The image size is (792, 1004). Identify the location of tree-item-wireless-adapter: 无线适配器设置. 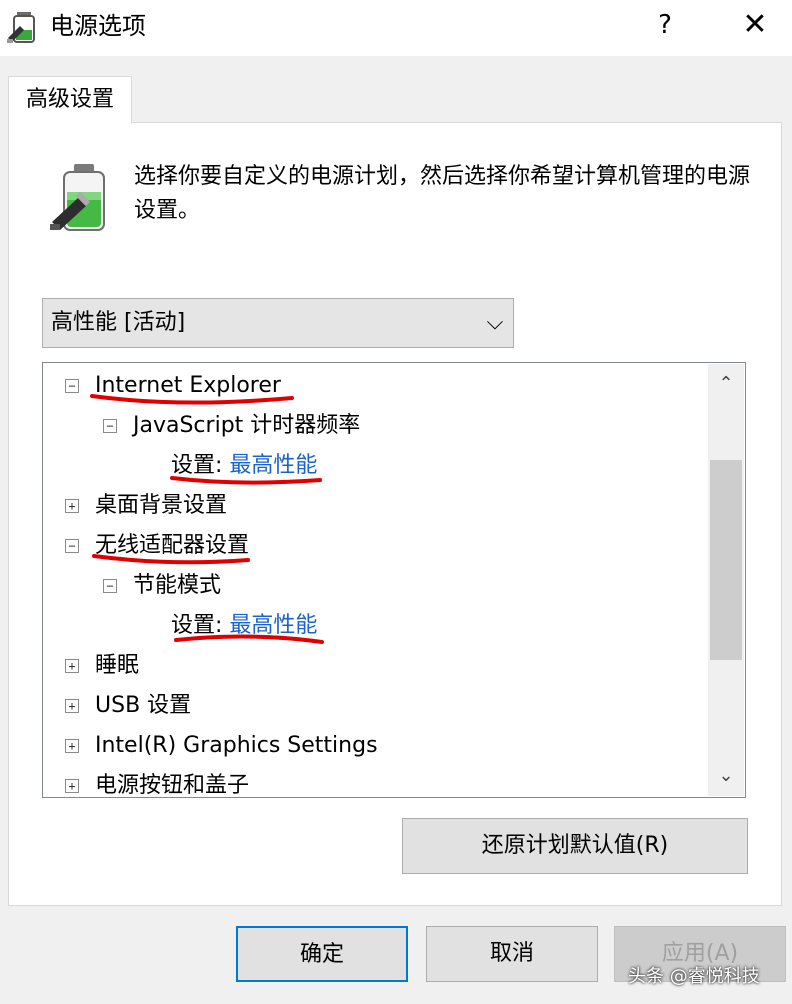
(172, 546).